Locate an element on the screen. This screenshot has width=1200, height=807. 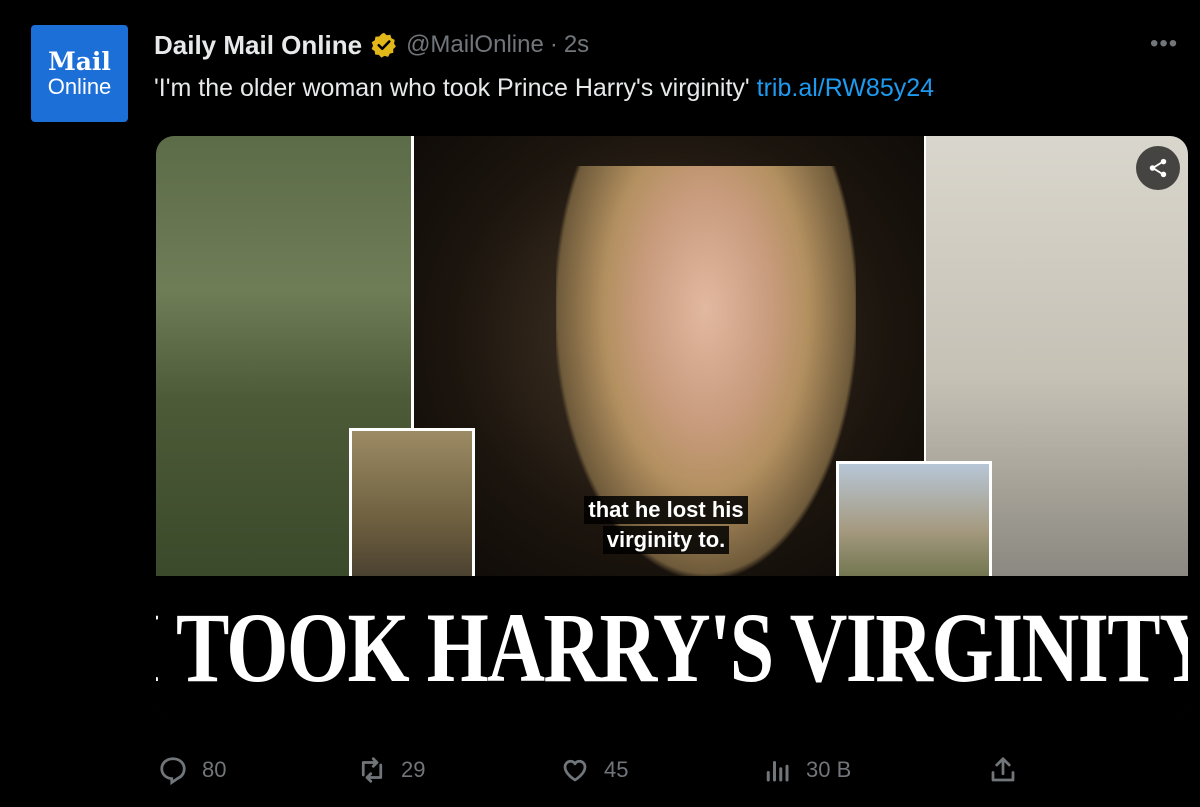
upload-icon is located at coordinates (1003, 769).